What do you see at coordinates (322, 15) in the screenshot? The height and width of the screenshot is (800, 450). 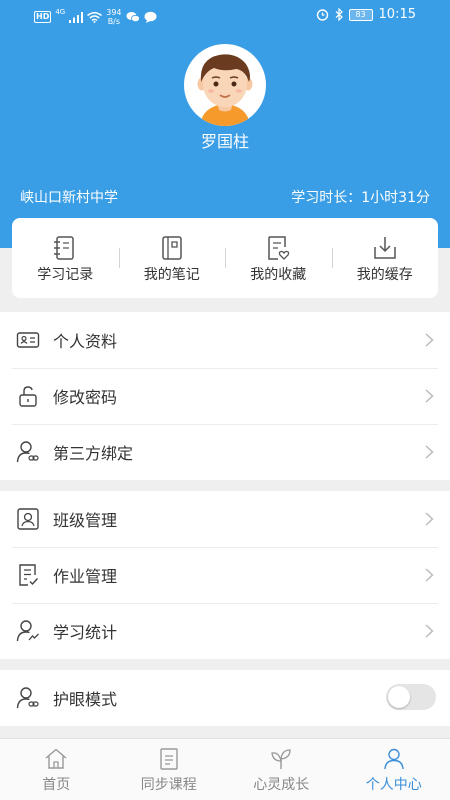 I see `alarm-icon` at bounding box center [322, 15].